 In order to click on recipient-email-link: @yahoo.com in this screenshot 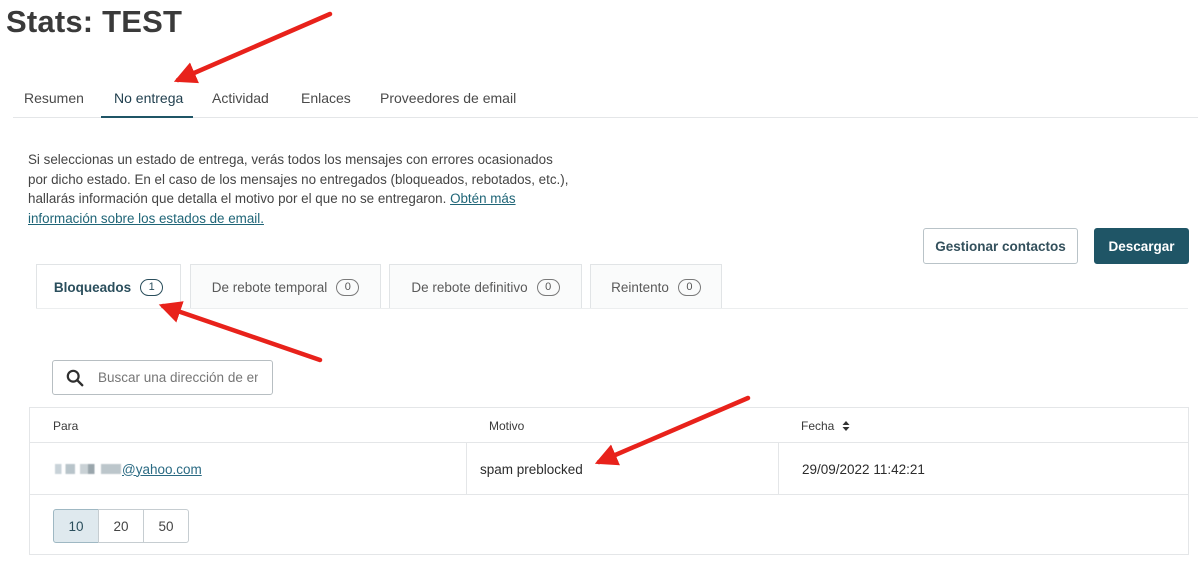, I will do `click(162, 469)`.